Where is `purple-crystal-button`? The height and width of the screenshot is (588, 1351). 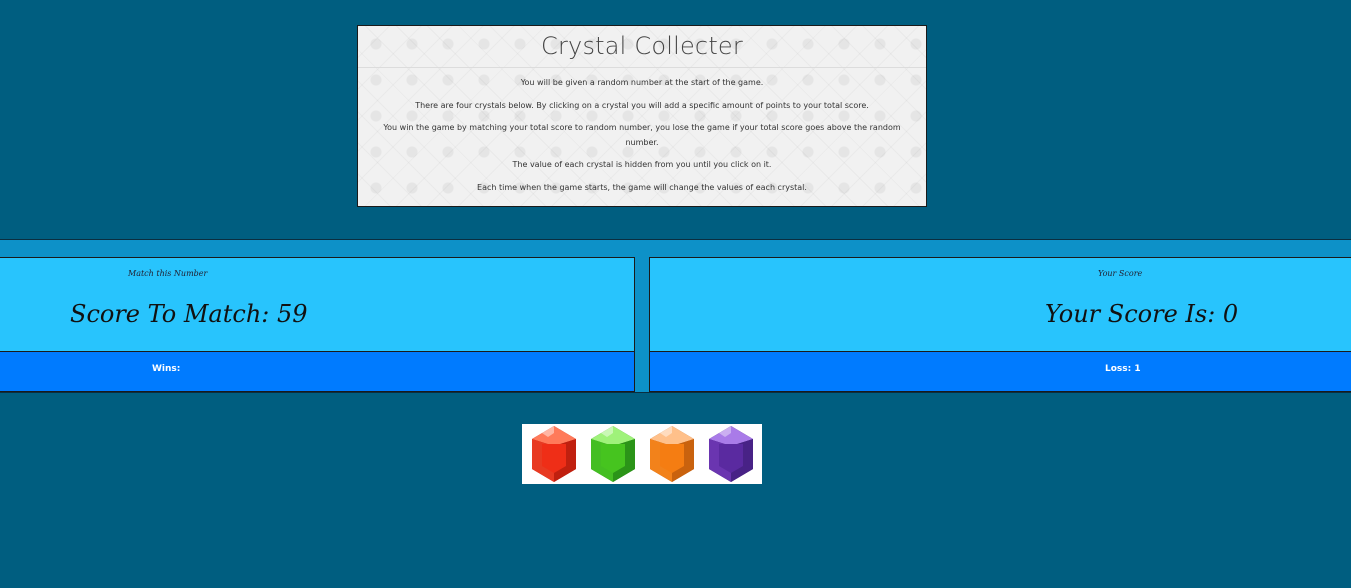
purple-crystal-button is located at coordinates (731, 454).